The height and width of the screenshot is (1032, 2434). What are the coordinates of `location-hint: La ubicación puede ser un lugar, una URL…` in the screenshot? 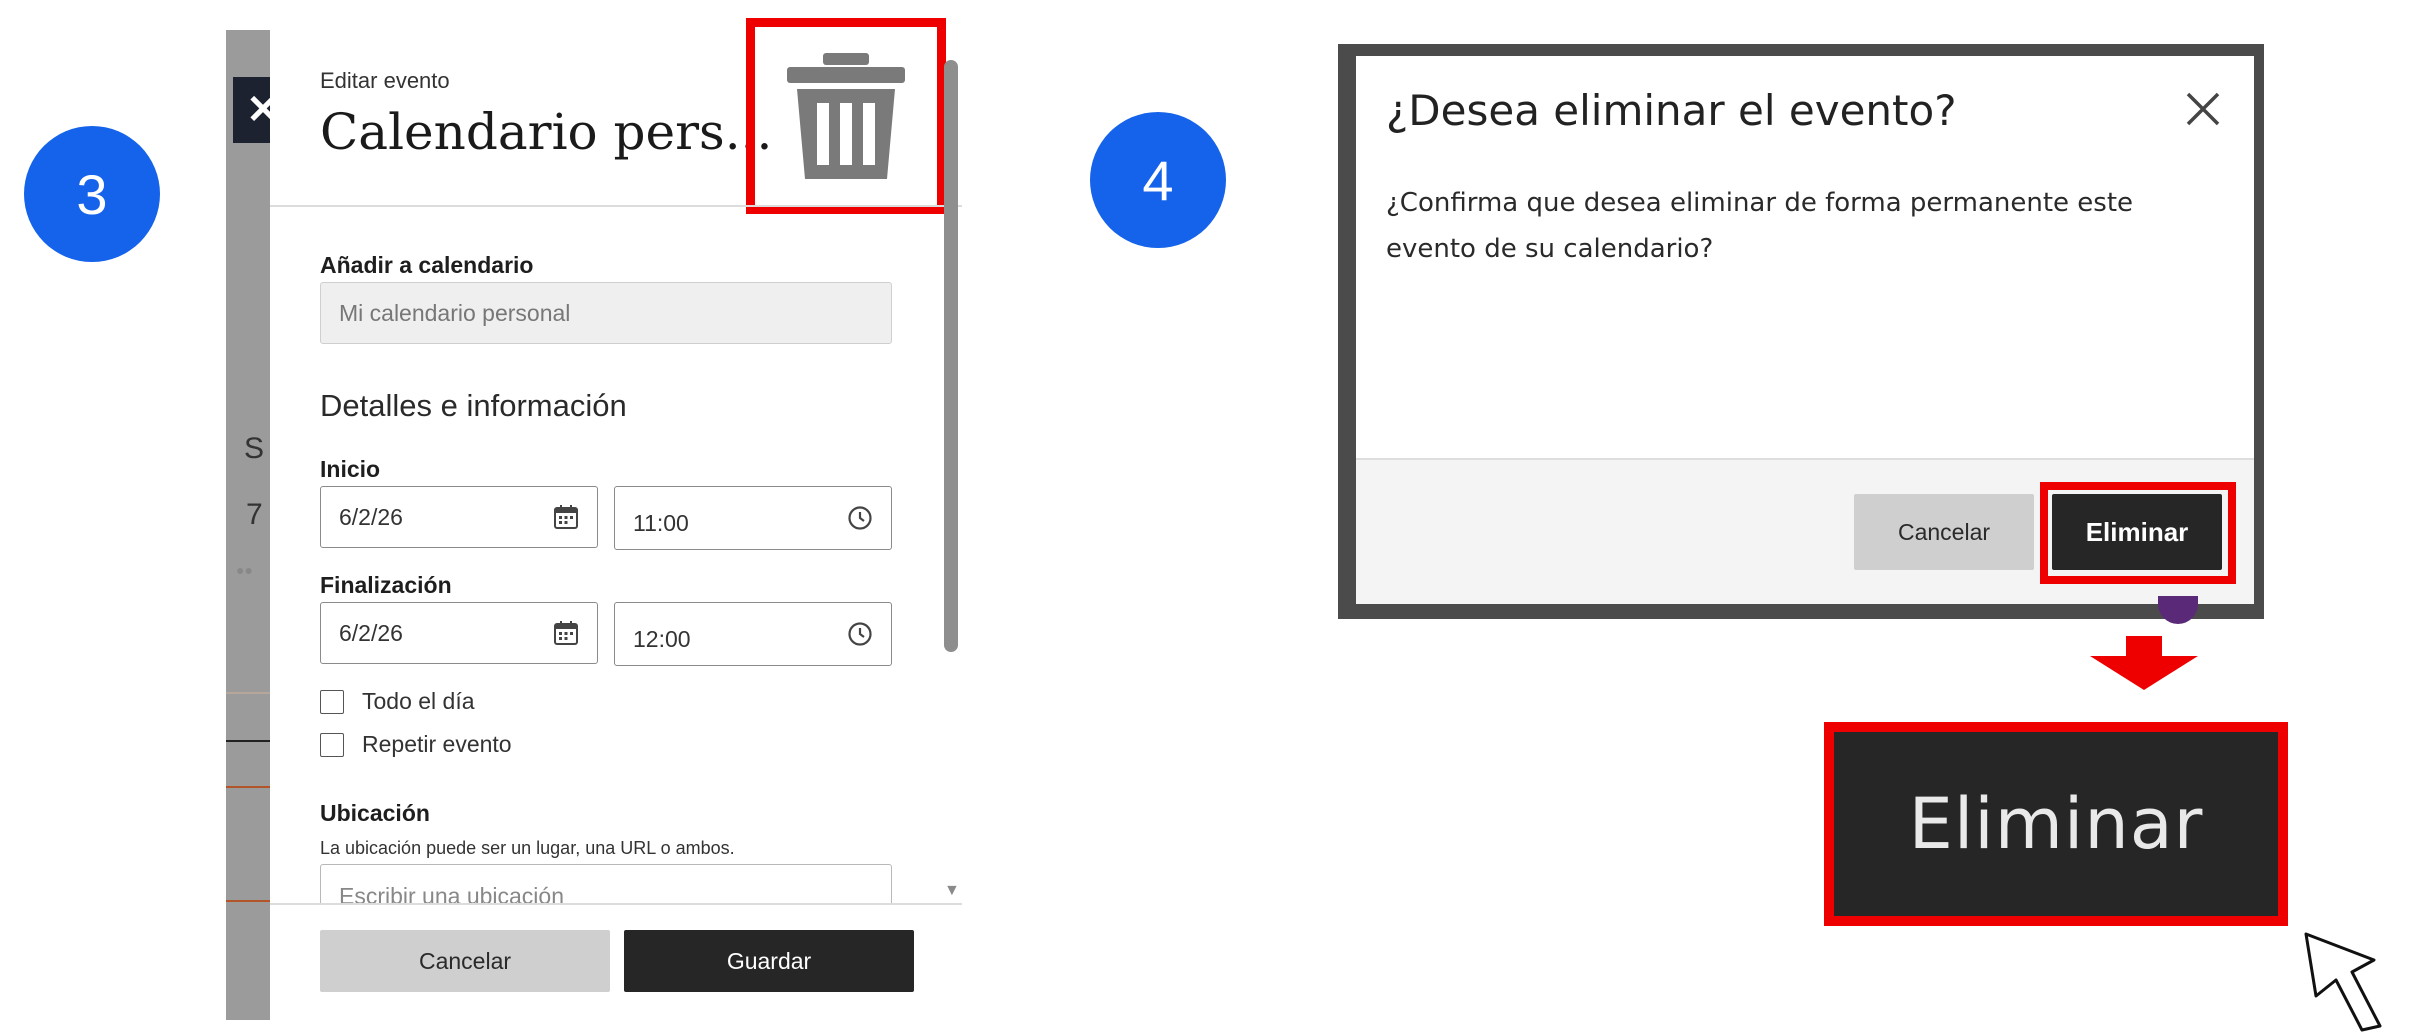 It's located at (527, 848).